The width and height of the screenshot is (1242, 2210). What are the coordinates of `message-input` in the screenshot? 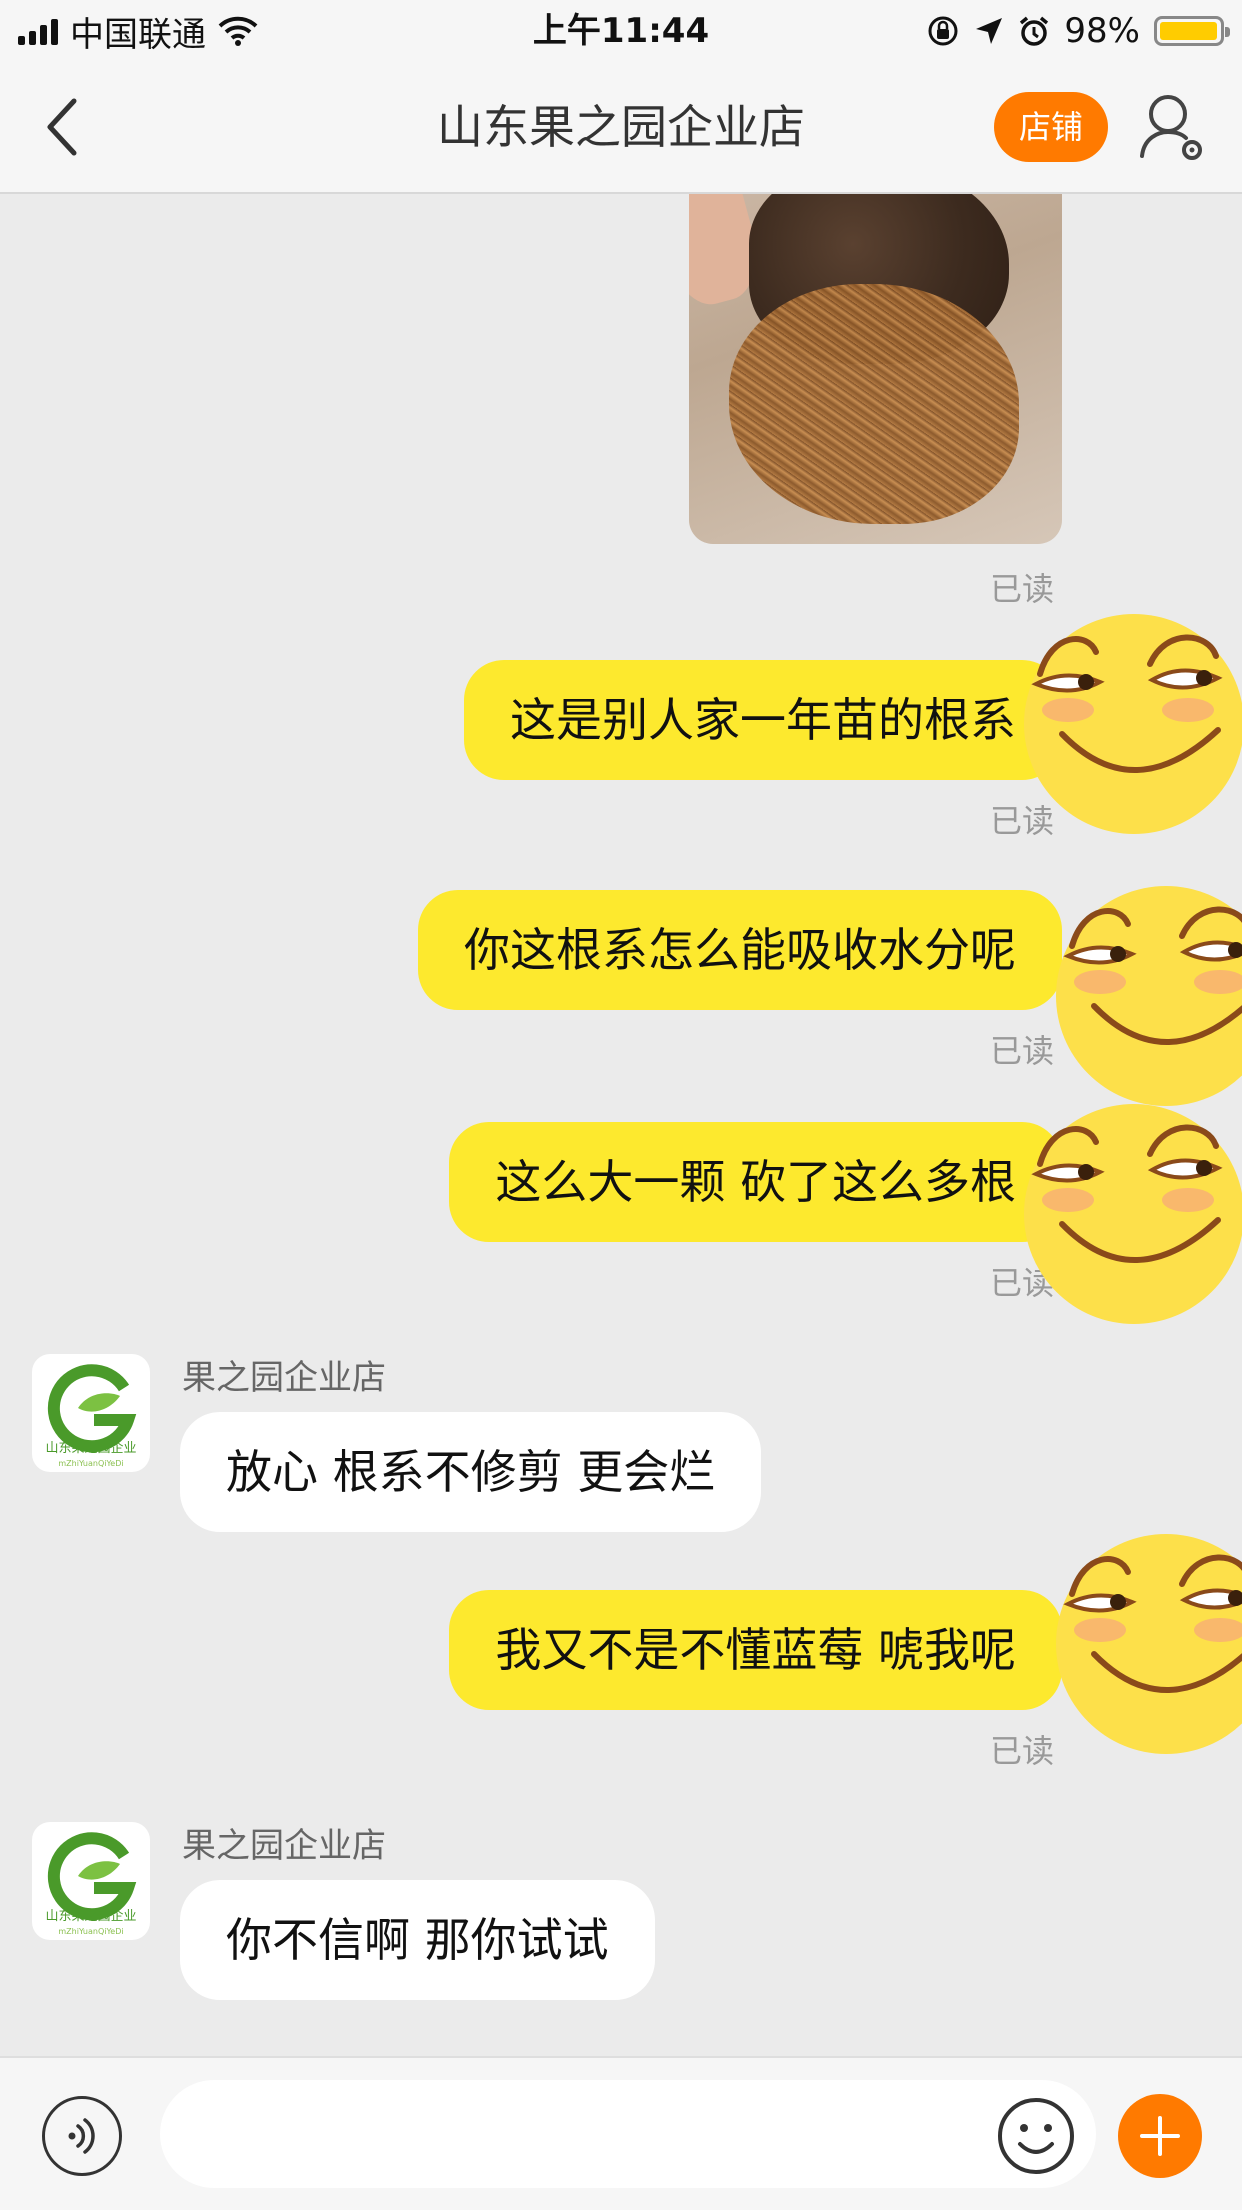 It's located at (628, 2134).